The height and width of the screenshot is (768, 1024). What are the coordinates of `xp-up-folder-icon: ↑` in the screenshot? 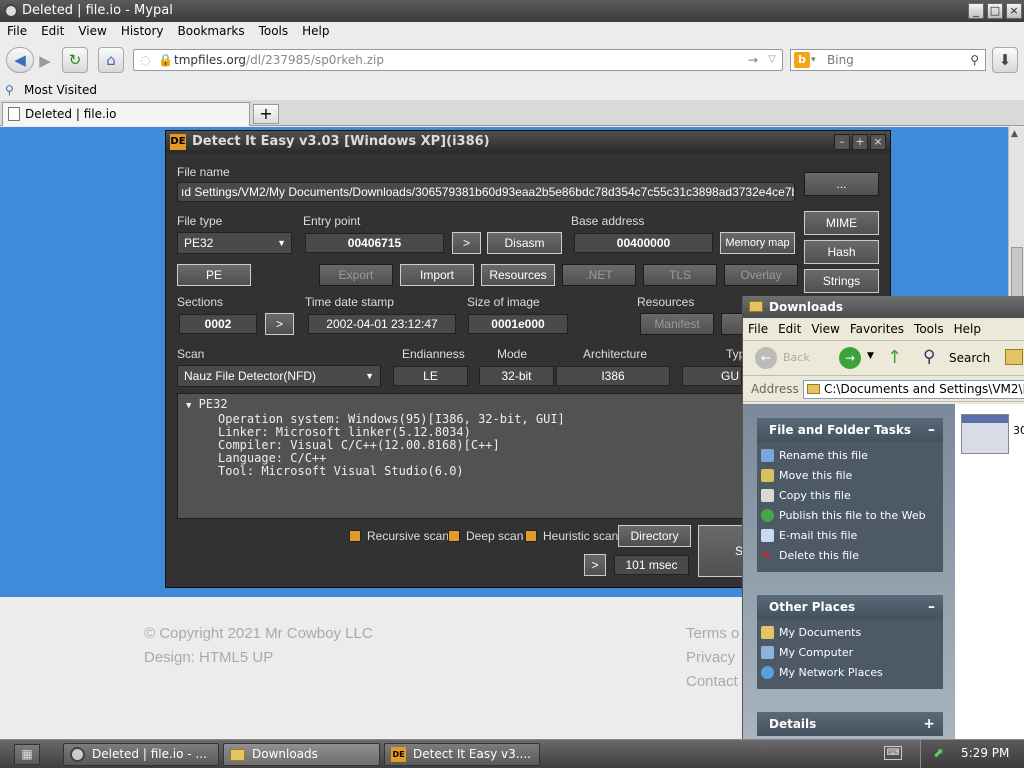 It's located at (894, 357).